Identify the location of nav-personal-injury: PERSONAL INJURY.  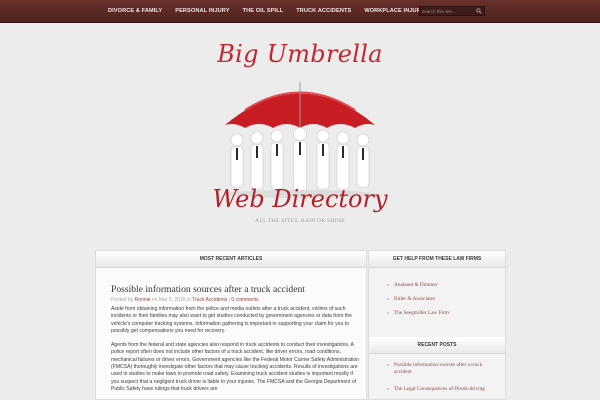
(202, 11).